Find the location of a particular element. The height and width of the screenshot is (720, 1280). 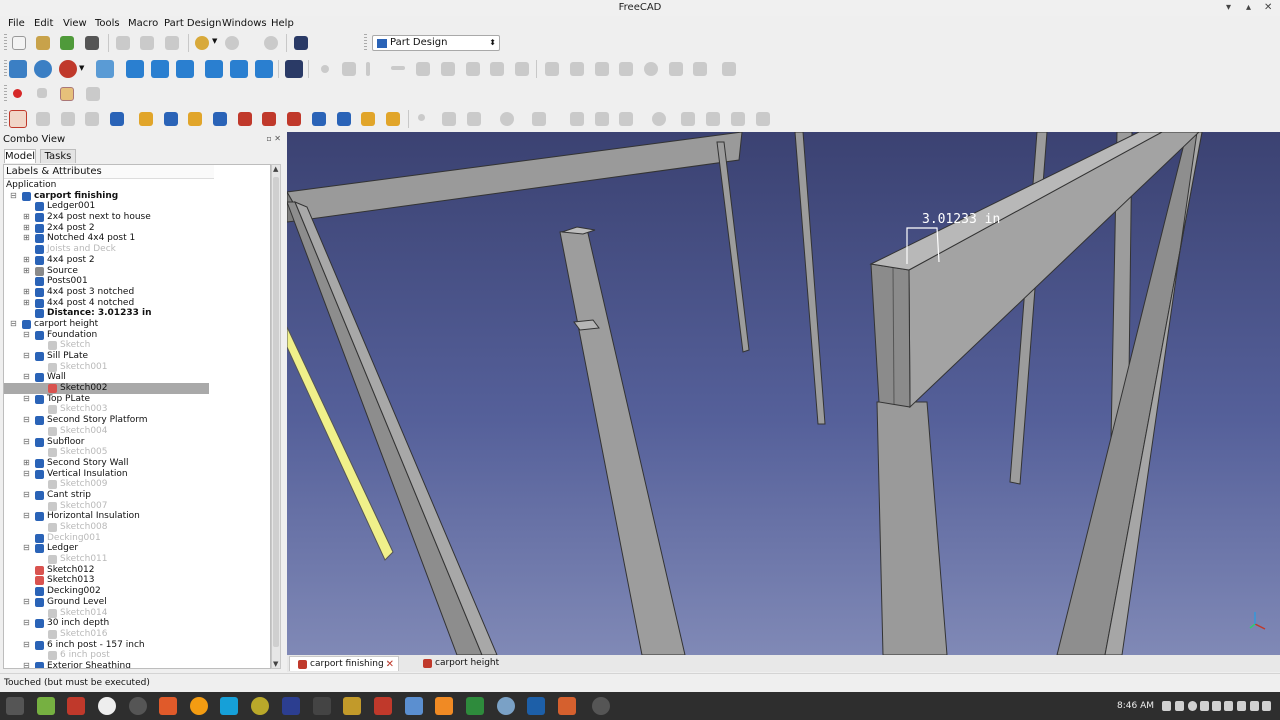

maximize-icon: ▴ is located at coordinates (1248, 8).